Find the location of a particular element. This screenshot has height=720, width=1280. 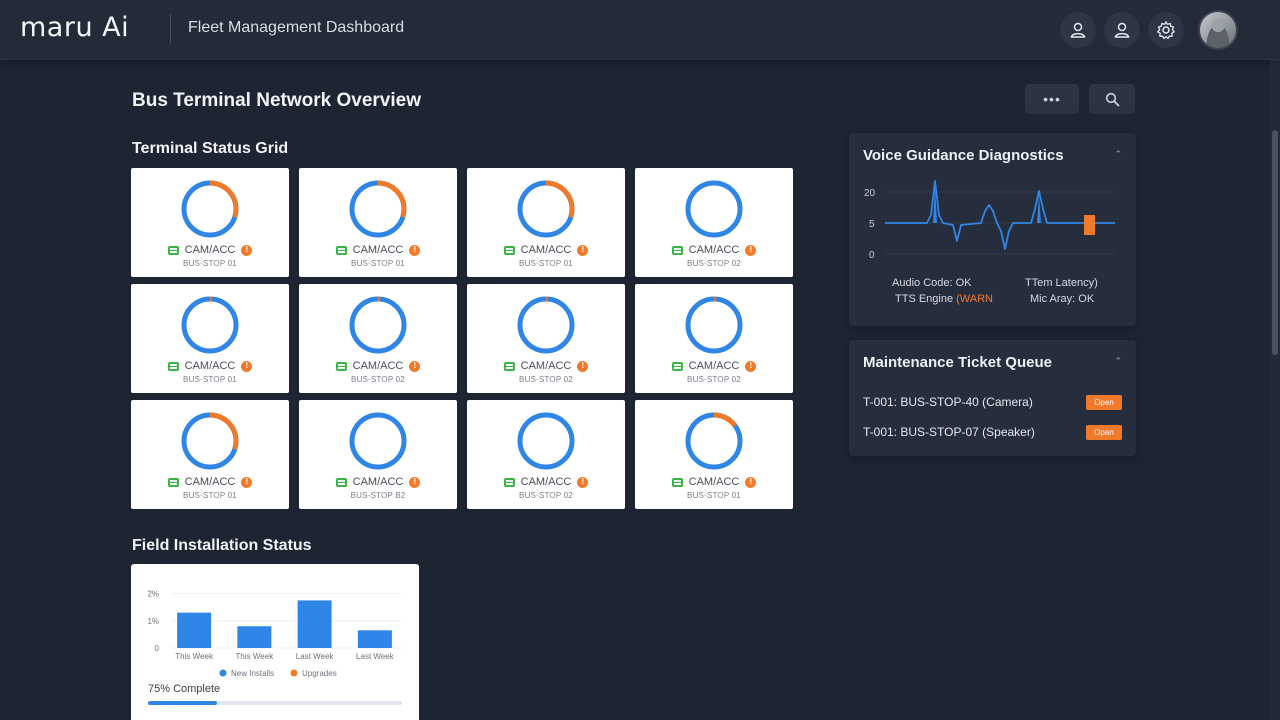

scrollbar is located at coordinates (1275, 390).